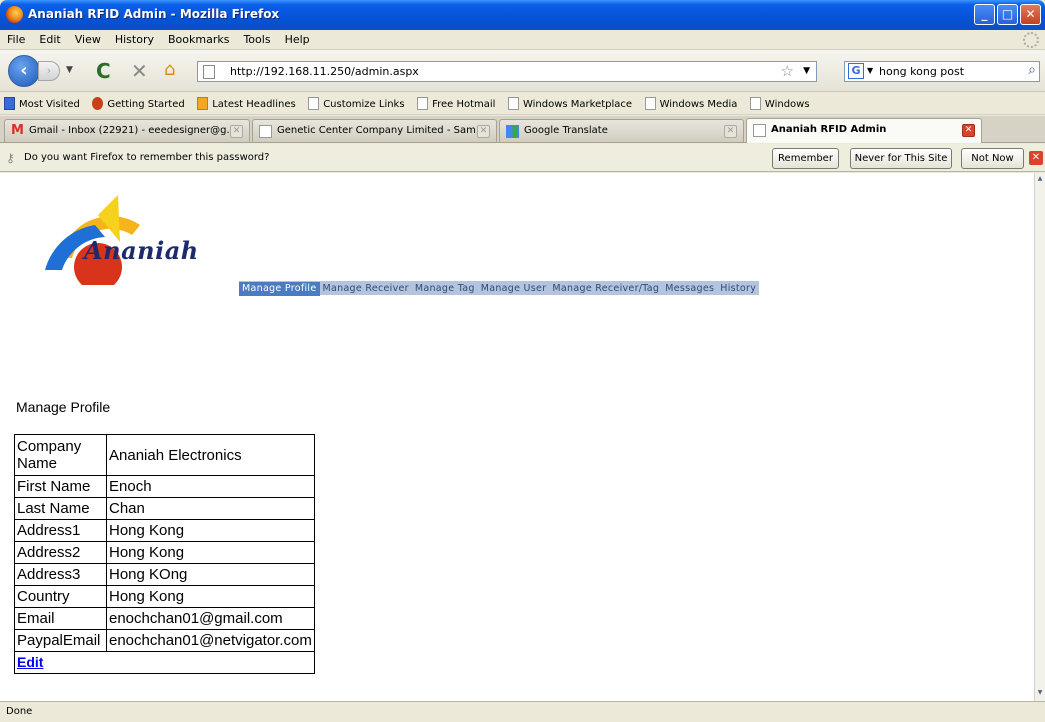 This screenshot has height=722, width=1045. I want to click on bookmark-free-hotmail: Free Hotmail, so click(456, 101).